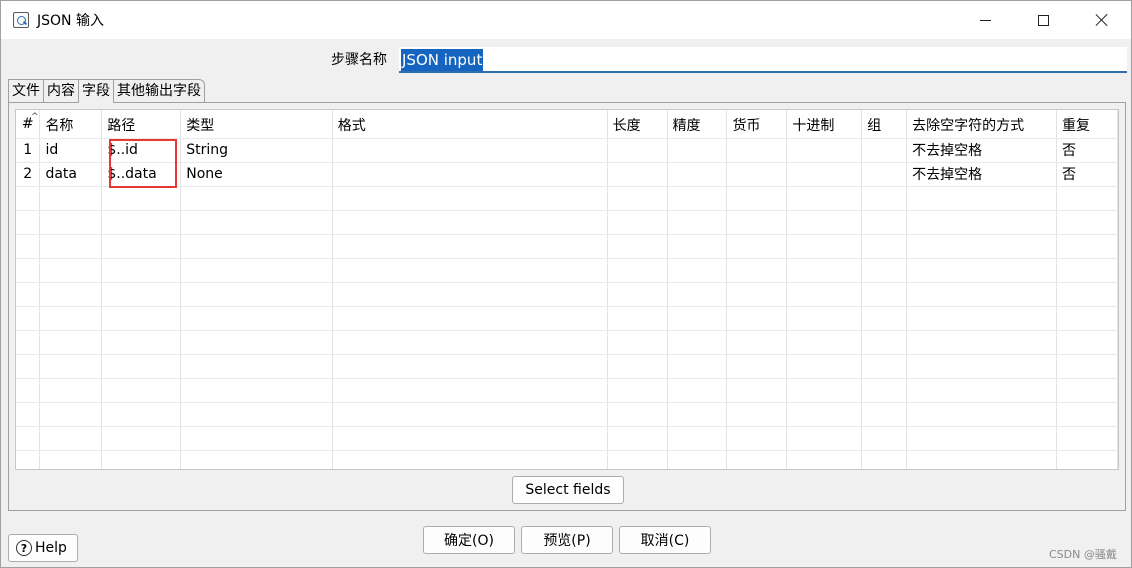 The height and width of the screenshot is (568, 1132). I want to click on tab-content: 内容, so click(61, 90).